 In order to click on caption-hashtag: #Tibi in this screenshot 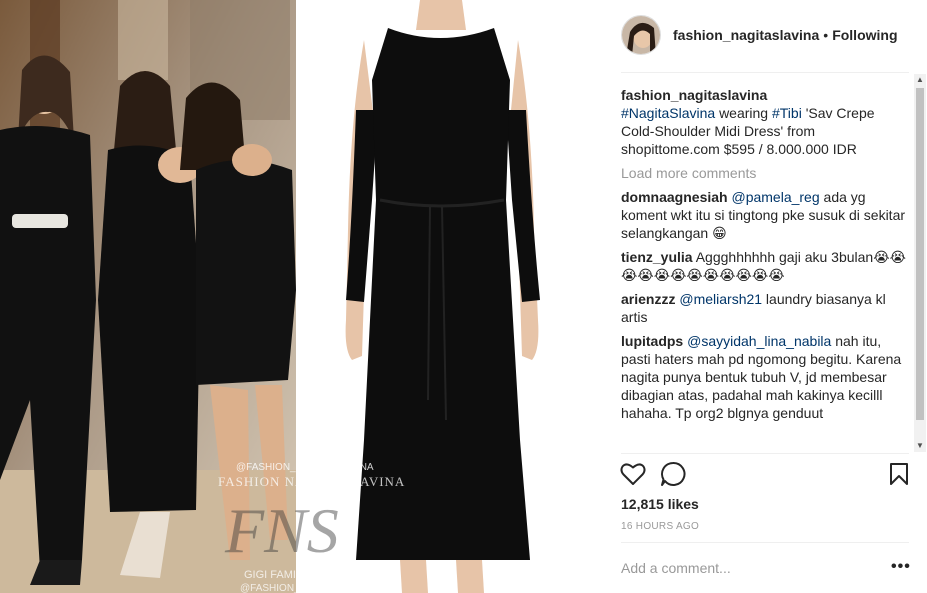, I will do `click(787, 113)`.